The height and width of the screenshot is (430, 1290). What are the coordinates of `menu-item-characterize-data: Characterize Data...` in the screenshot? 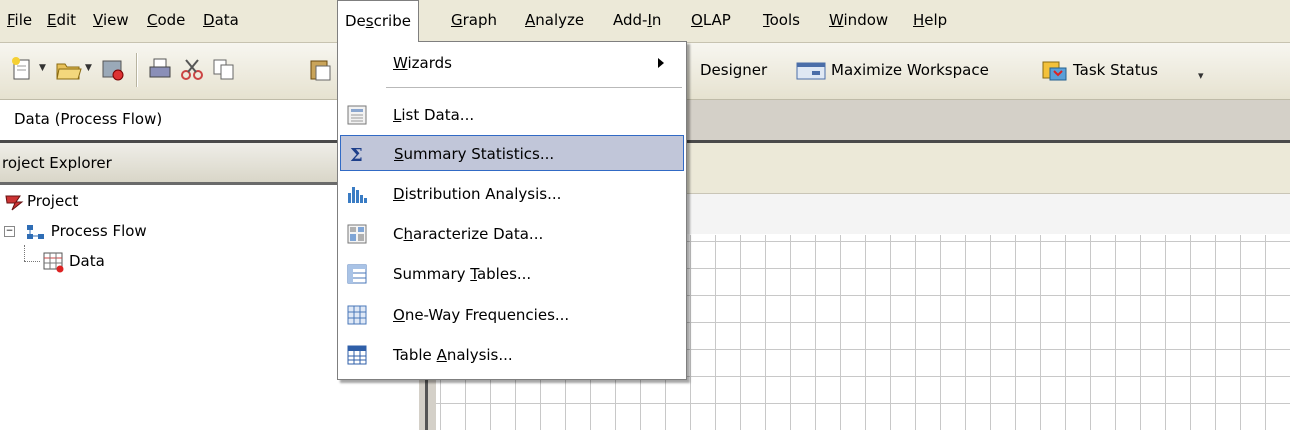 It's located at (512, 234).